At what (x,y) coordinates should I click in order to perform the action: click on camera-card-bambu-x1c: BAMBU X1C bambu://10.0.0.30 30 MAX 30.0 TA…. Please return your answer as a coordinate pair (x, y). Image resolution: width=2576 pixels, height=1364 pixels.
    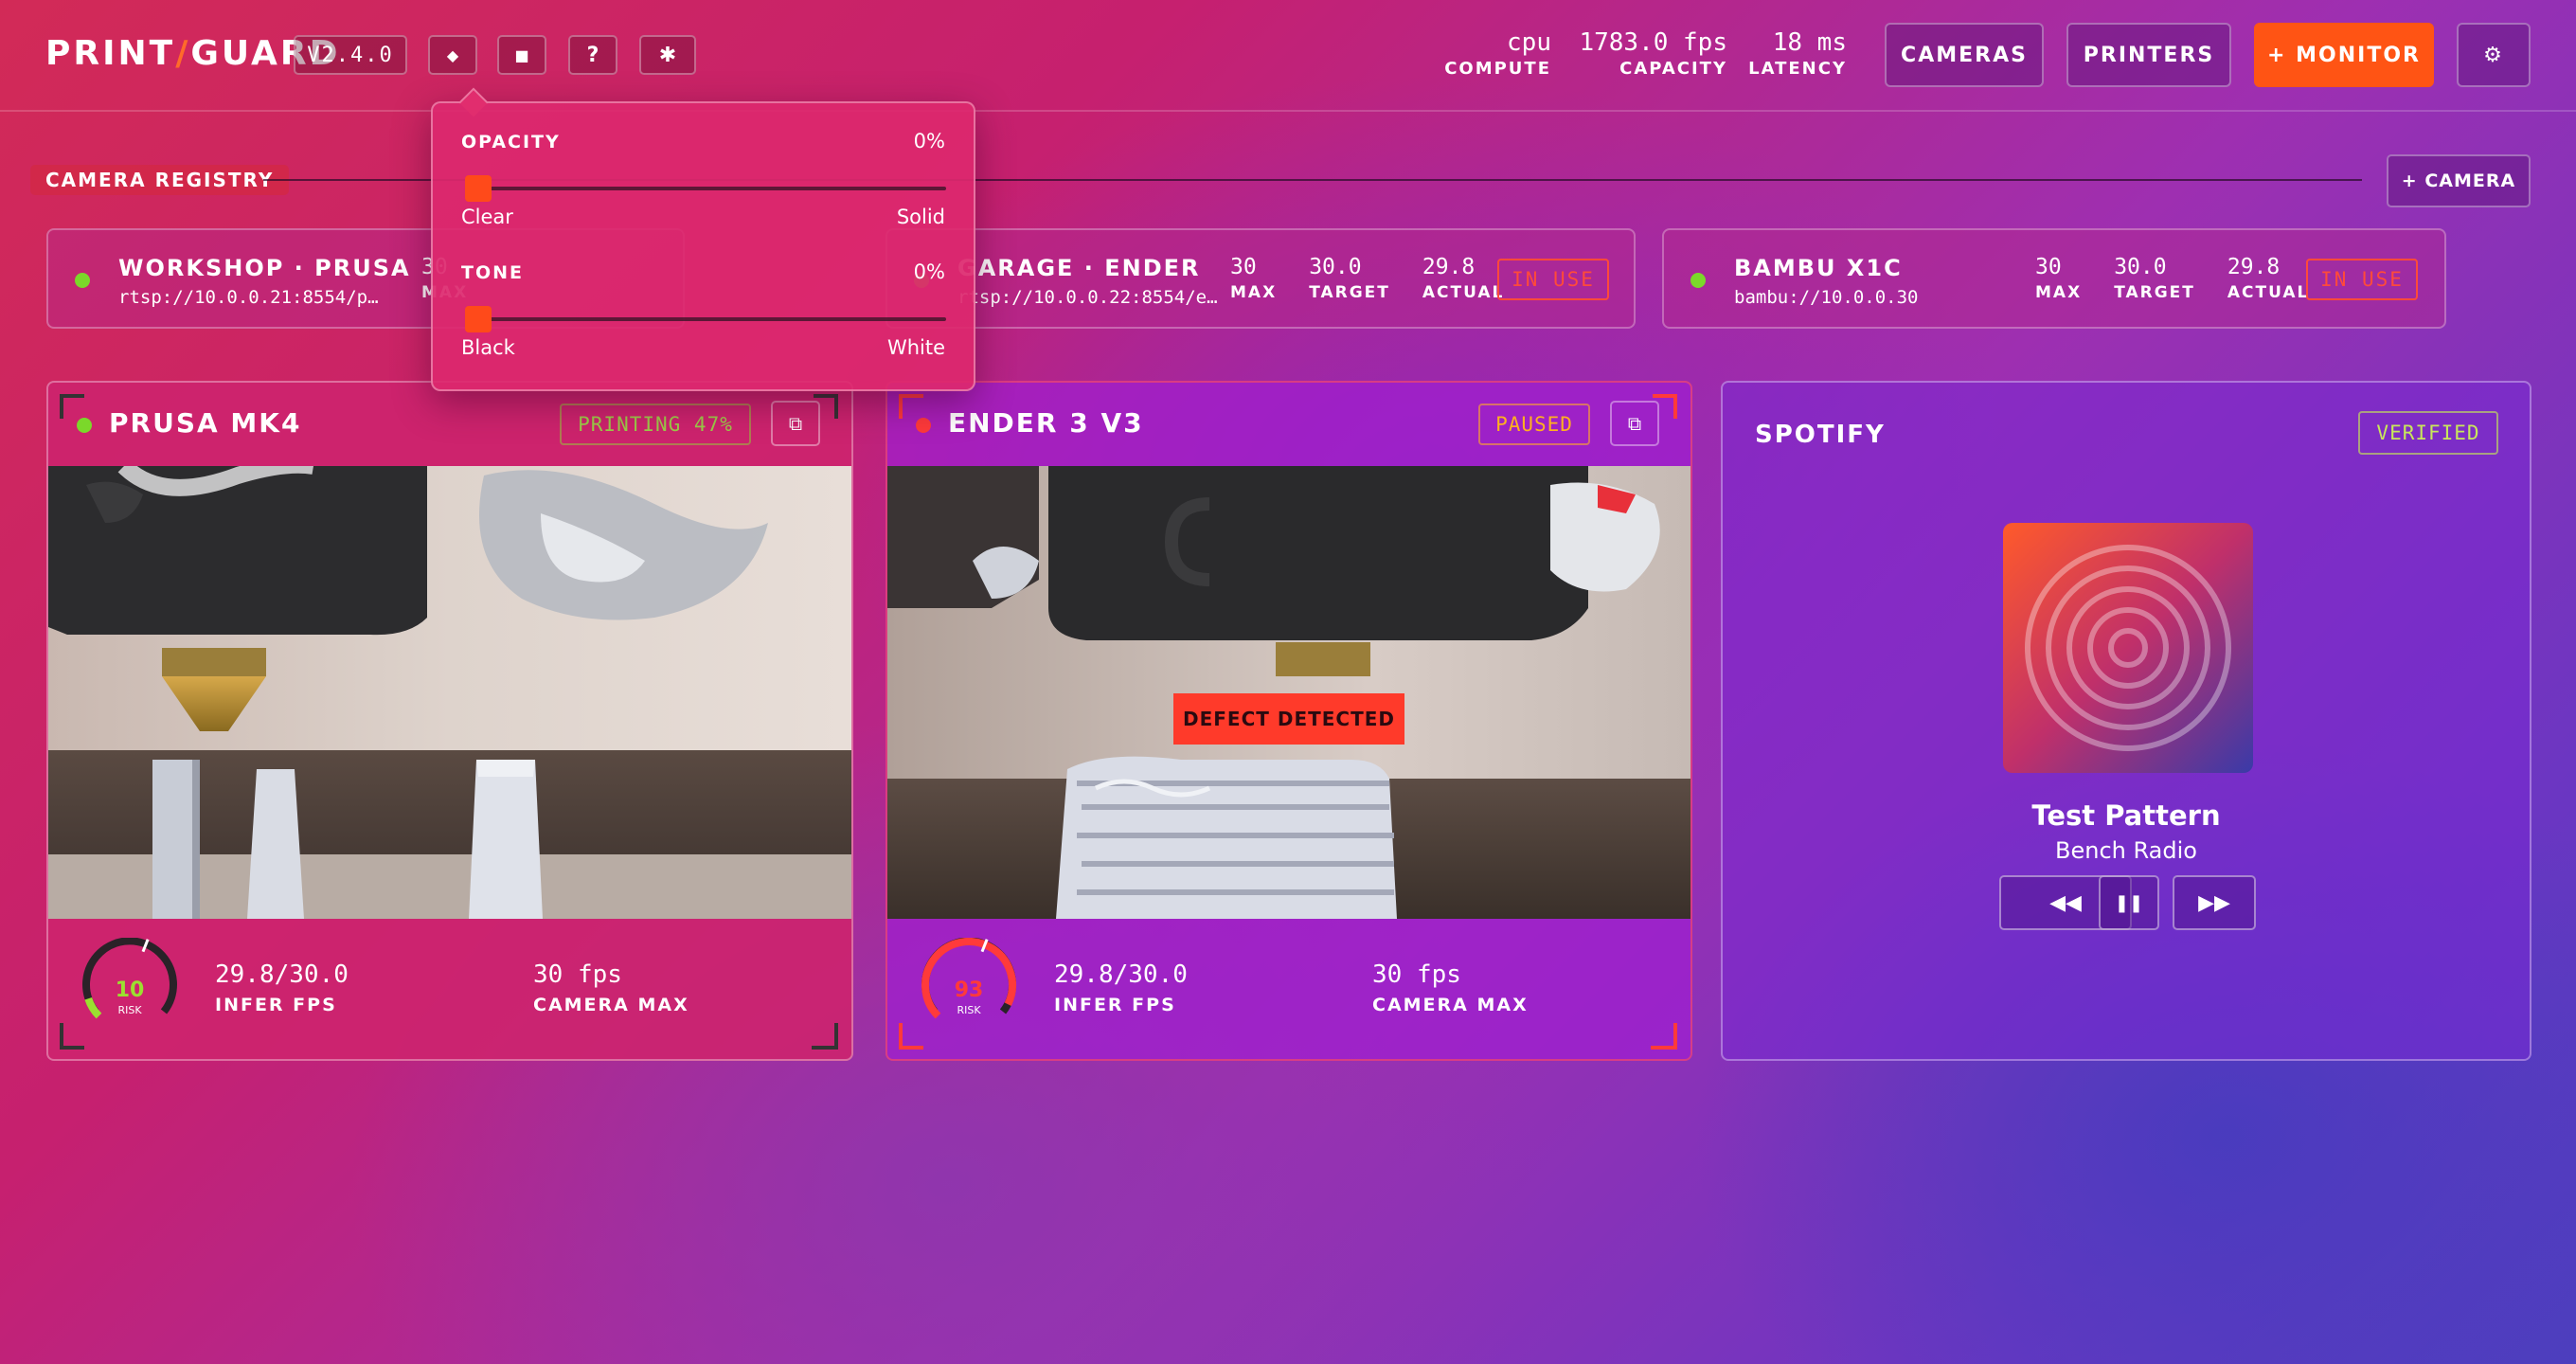
    Looking at the image, I should click on (2054, 278).